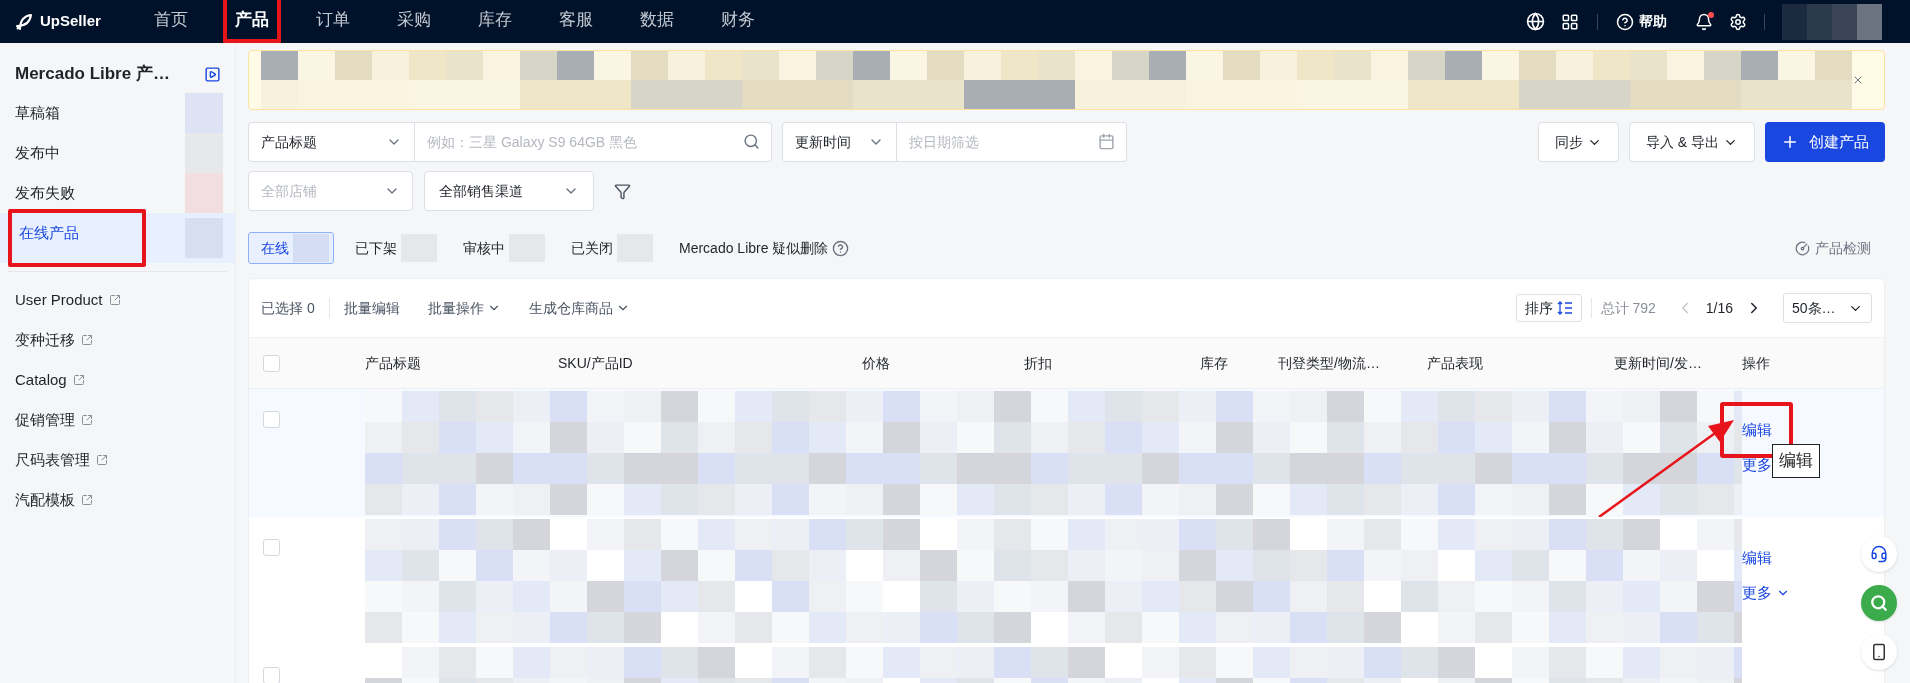 This screenshot has width=1910, height=683. Describe the element at coordinates (371, 308) in the screenshot. I see `bulk-action-button: 批量编辑` at that location.